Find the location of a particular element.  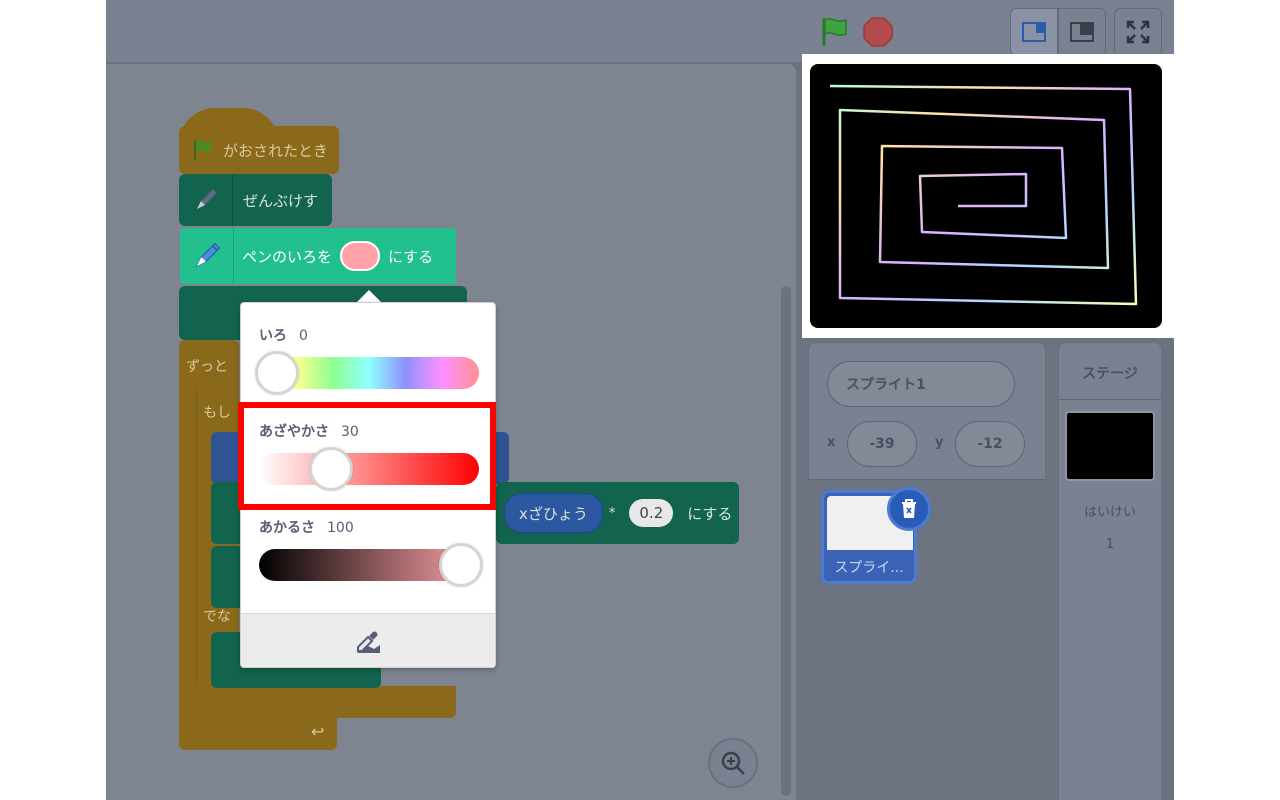

else-label: でな is located at coordinates (217, 617).